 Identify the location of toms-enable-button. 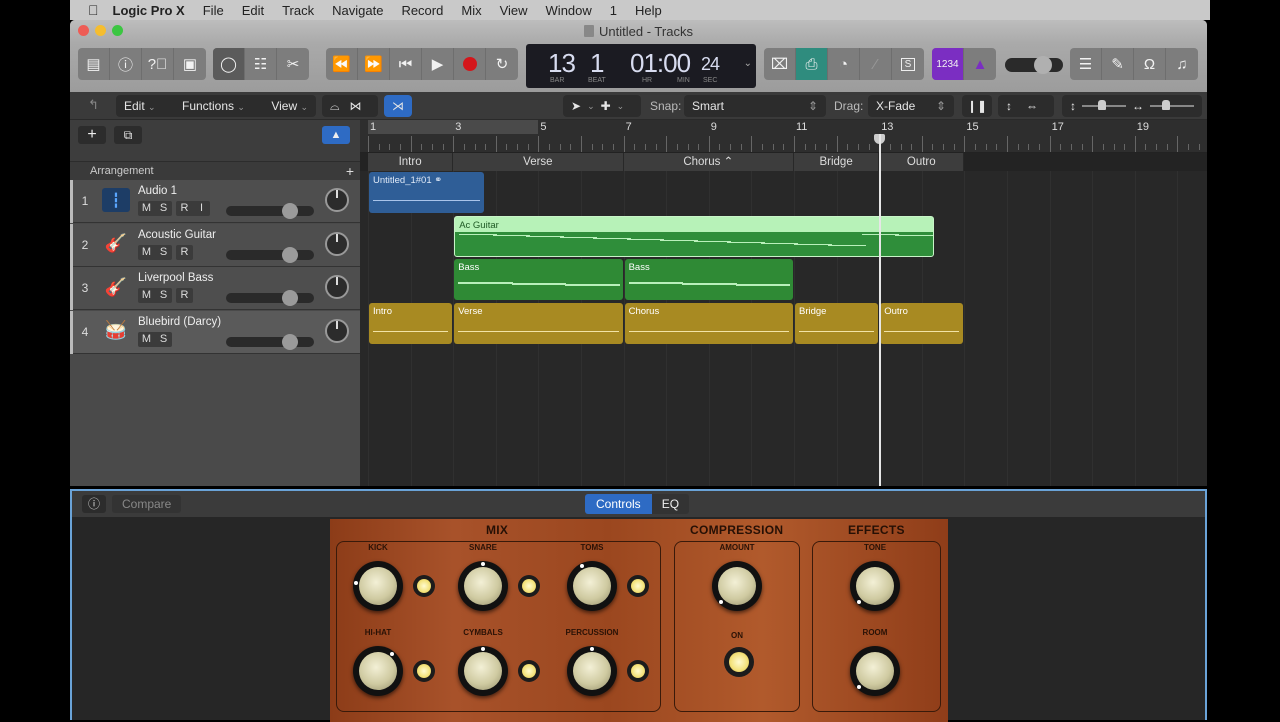
(638, 586).